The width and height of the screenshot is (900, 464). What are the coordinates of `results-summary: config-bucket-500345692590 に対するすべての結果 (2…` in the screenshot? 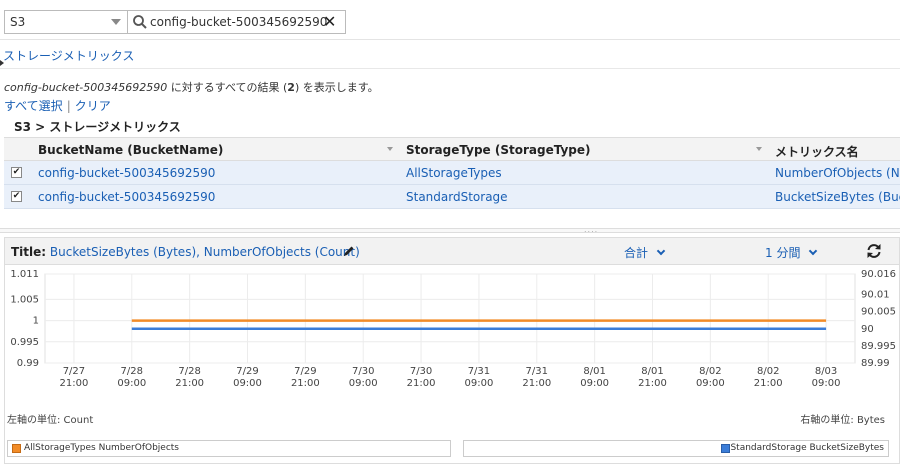 It's located at (191, 87).